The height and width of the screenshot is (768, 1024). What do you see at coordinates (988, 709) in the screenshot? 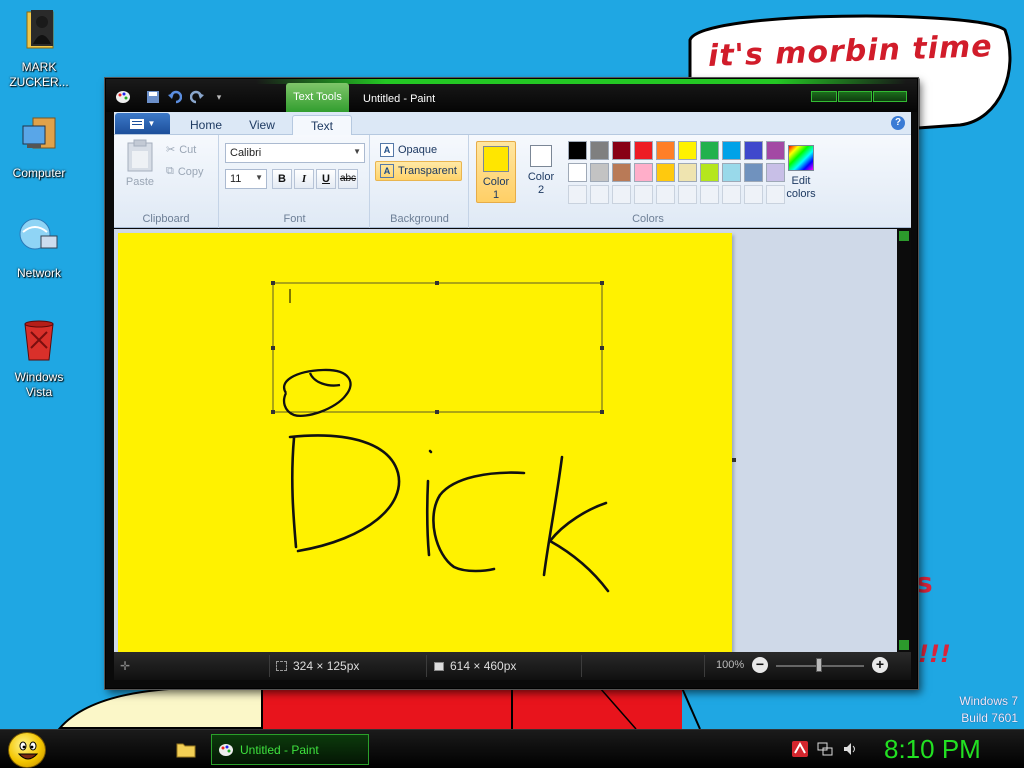
I see `os-watermark: Windows 7 Build 7601` at bounding box center [988, 709].